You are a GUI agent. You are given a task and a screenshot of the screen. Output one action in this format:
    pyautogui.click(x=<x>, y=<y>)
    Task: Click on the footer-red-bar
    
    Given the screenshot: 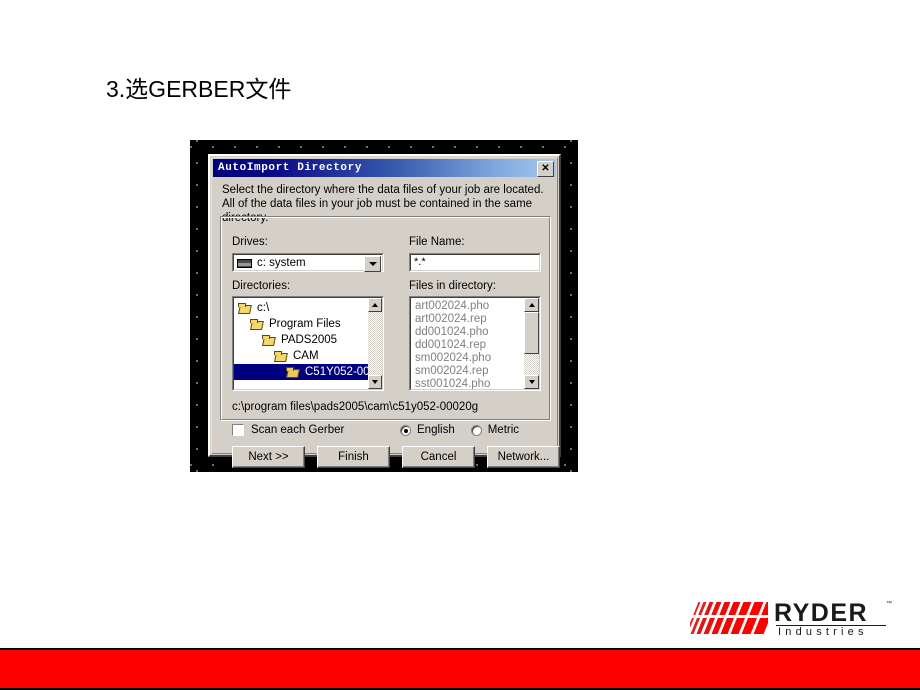 What is the action you would take?
    pyautogui.click(x=460, y=669)
    